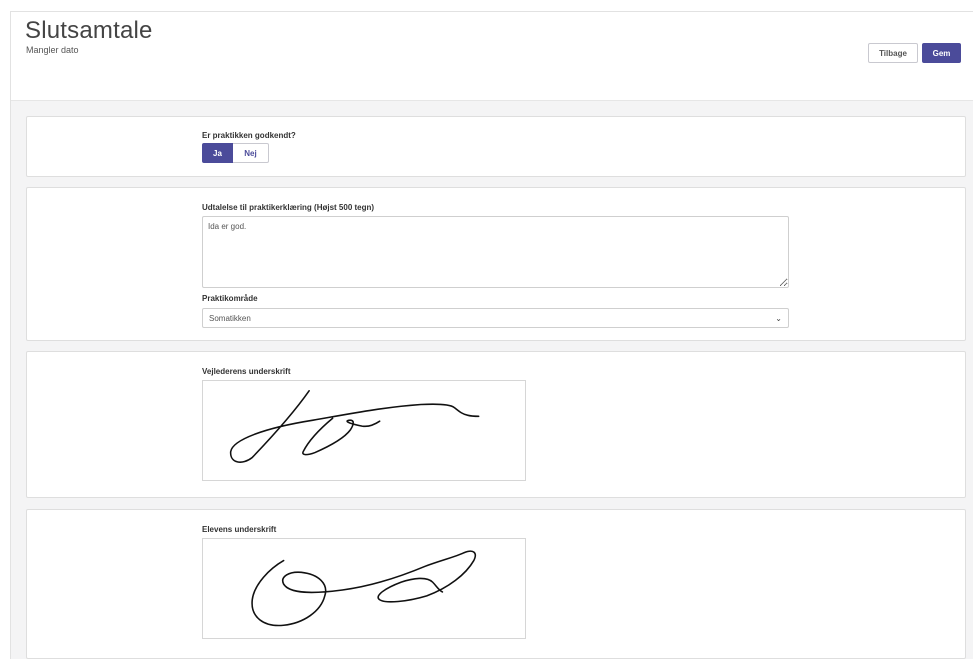 The width and height of the screenshot is (973, 659). Describe the element at coordinates (941, 53) in the screenshot. I see `save-button: Gem` at that location.